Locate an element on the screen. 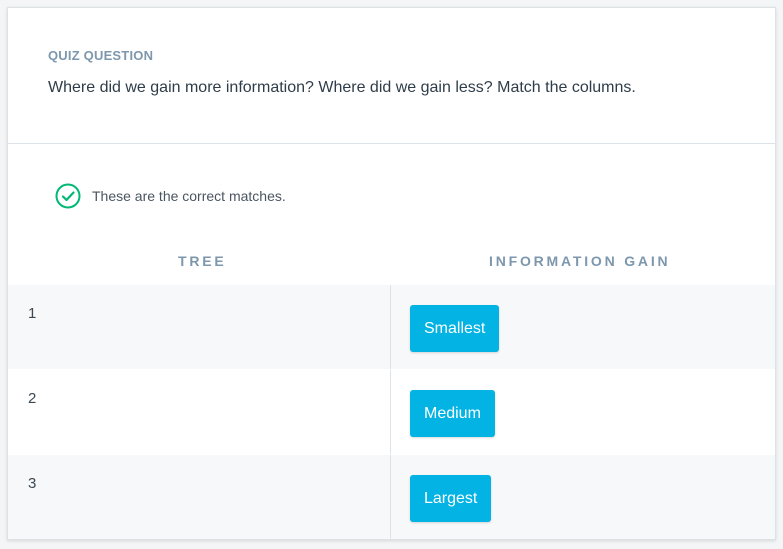  answer-chip-medium: Medium is located at coordinates (452, 413).